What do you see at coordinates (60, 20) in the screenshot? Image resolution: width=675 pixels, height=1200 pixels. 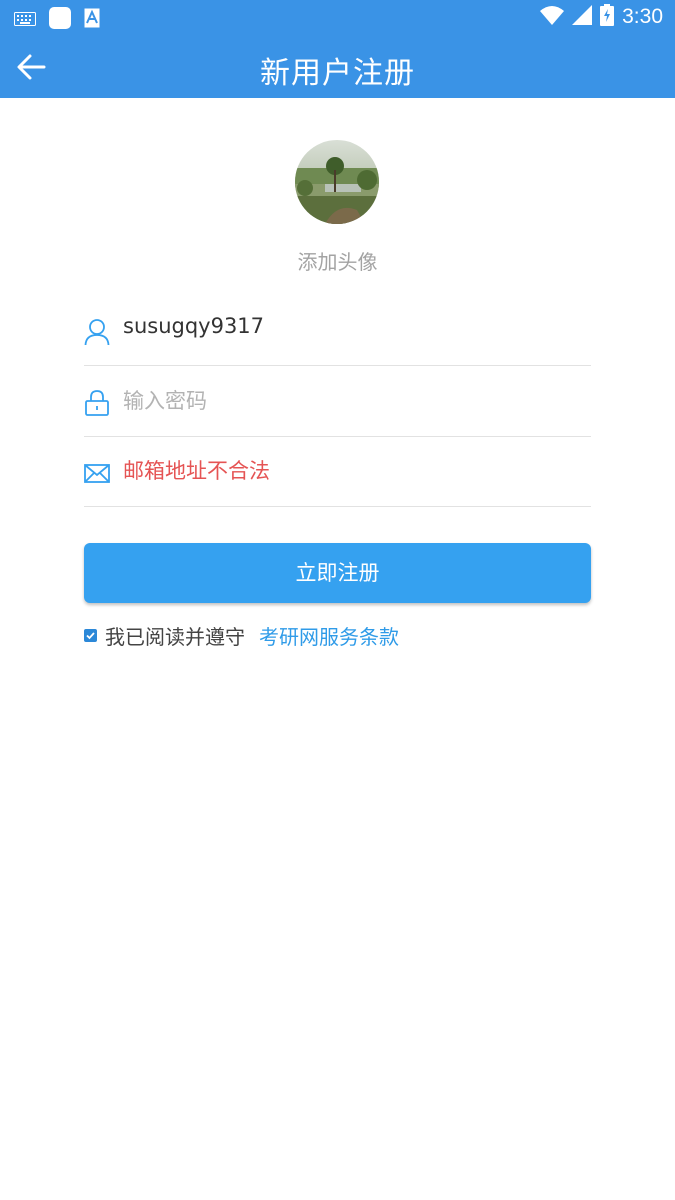 I see `app-notification-icon` at bounding box center [60, 20].